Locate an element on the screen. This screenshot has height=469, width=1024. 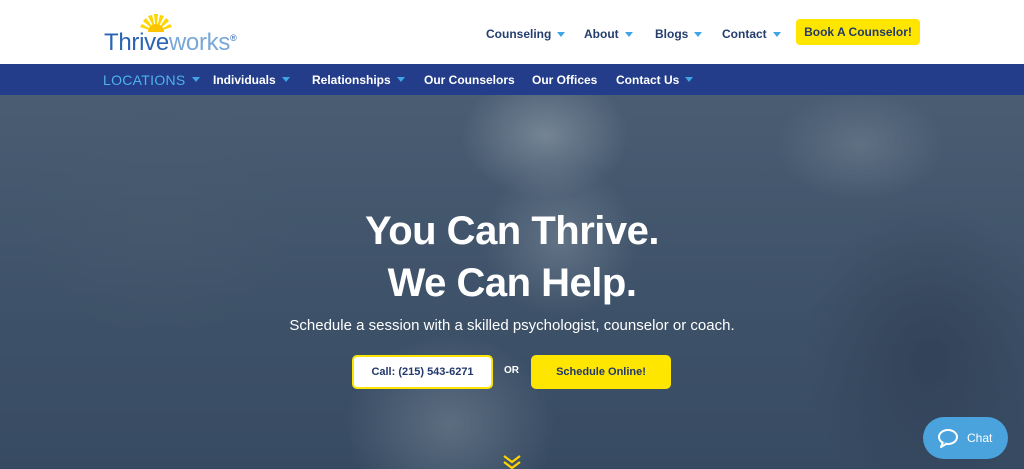
subnav-item-locations: LOCATIONS is located at coordinates (151, 79).